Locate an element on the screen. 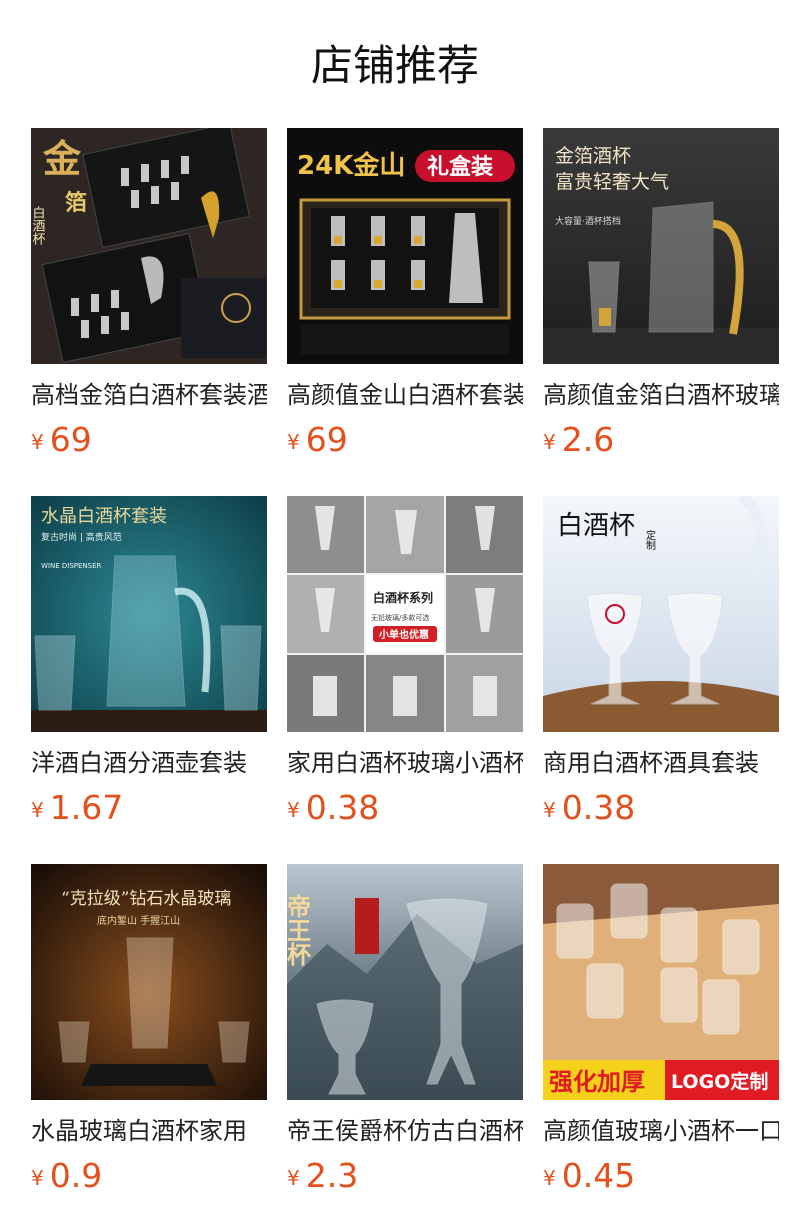 The image size is (790, 1232). product-name: 高颜值金山白酒杯套装 is located at coordinates (405, 395).